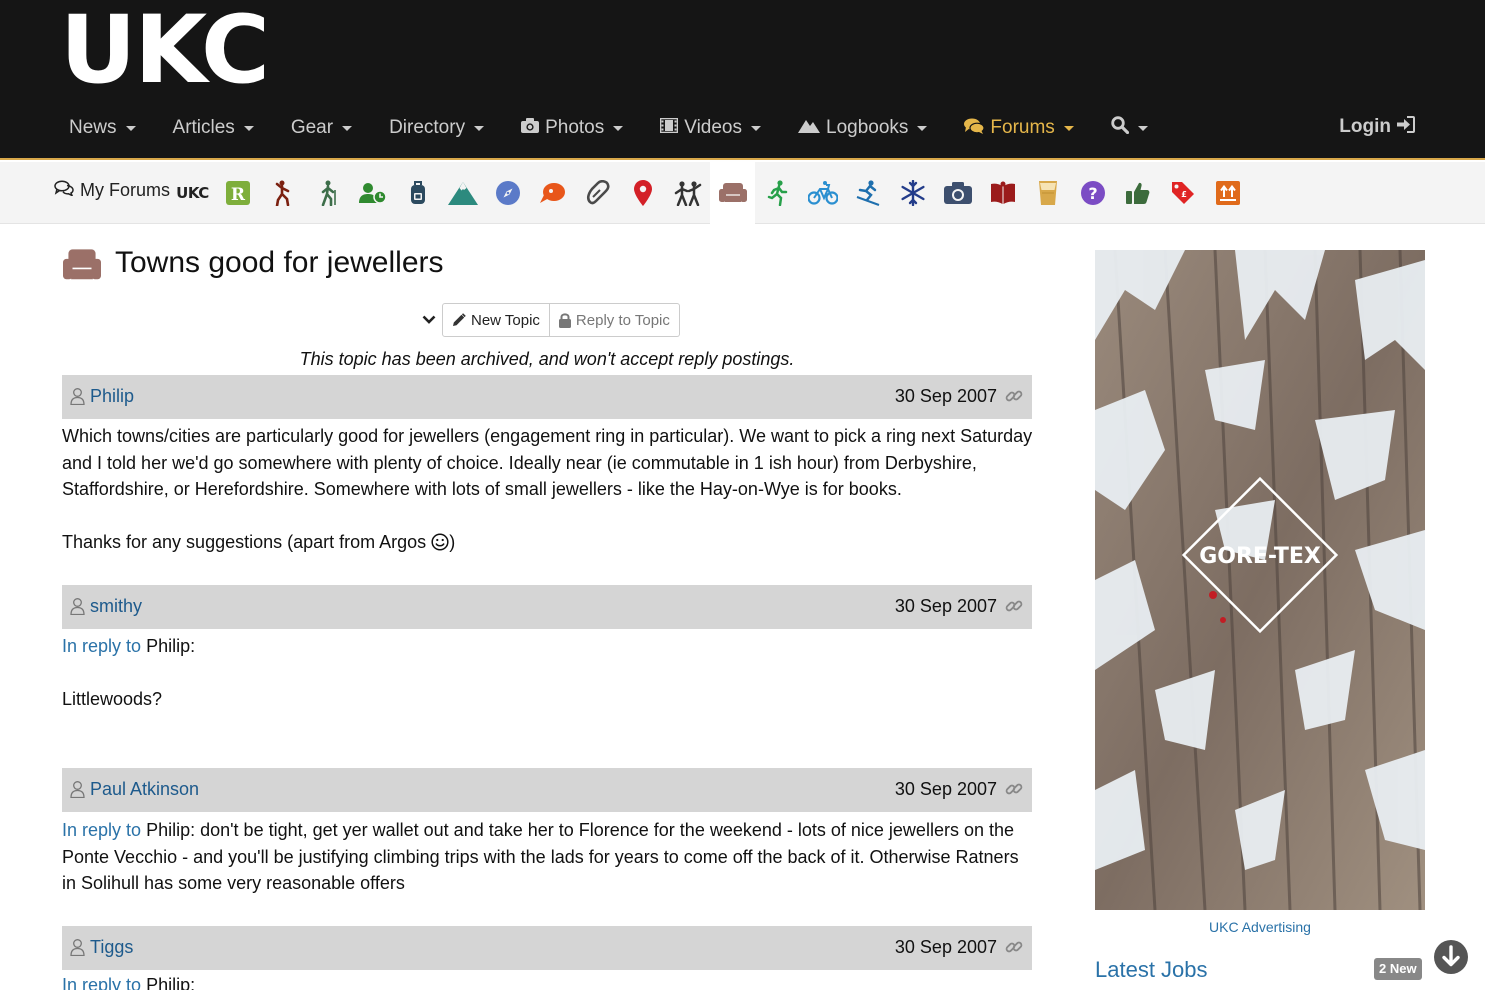 The width and height of the screenshot is (1485, 990). I want to click on forum-gear, so click(417, 193).